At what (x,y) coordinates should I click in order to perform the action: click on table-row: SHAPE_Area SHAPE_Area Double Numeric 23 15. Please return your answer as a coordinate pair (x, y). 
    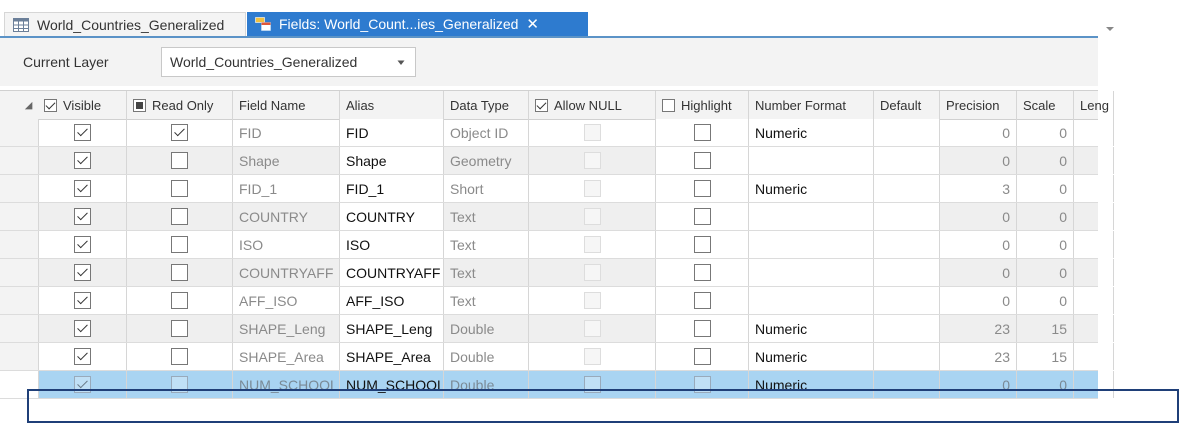
    Looking at the image, I should click on (557, 357).